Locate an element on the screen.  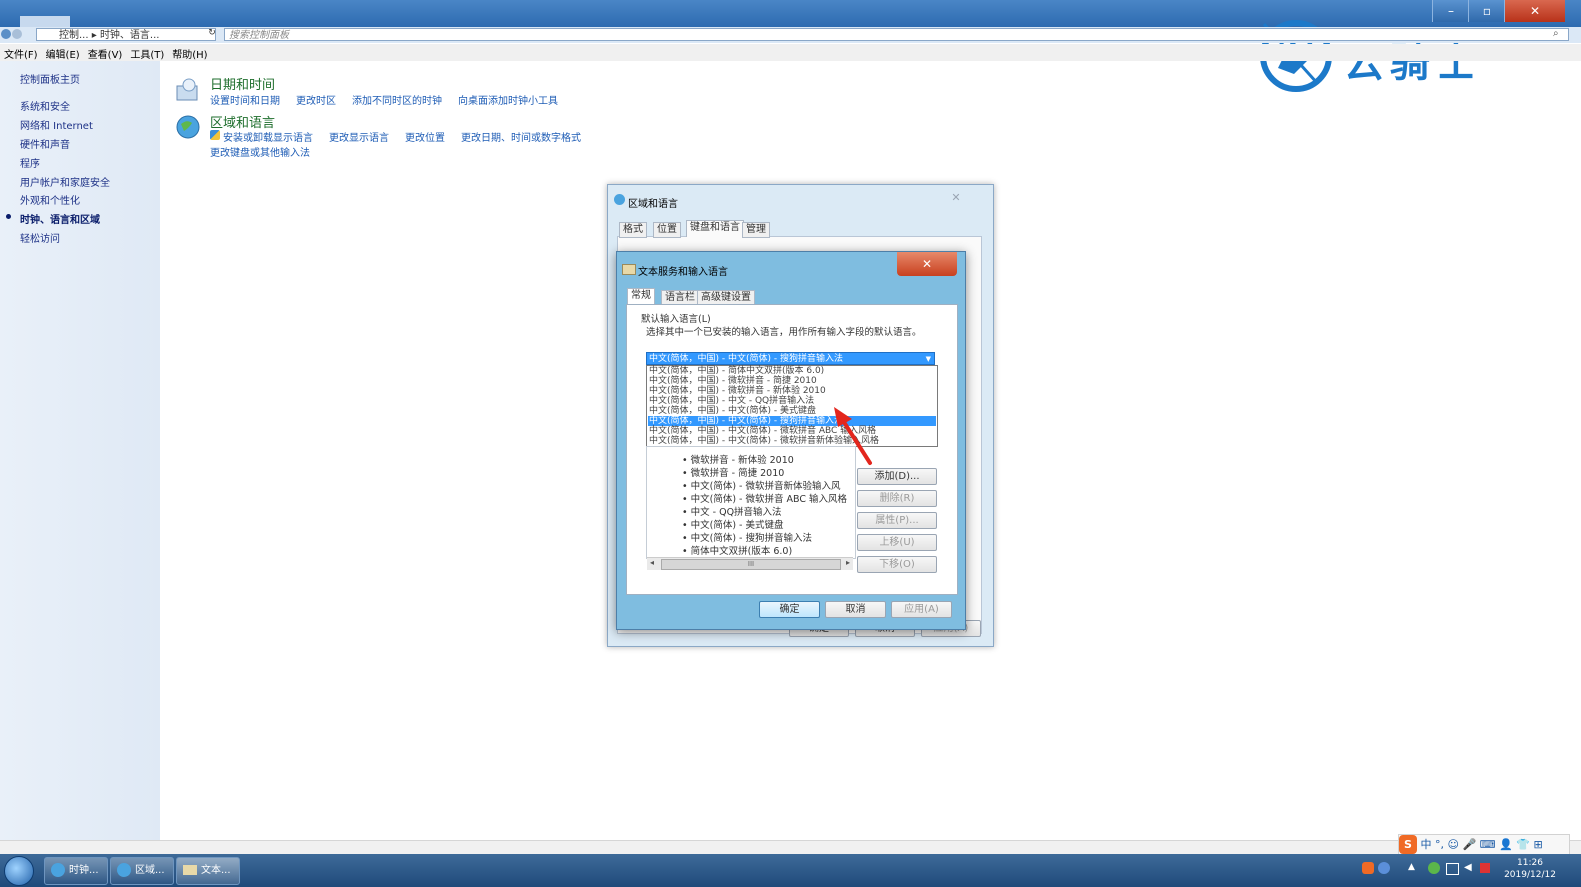
region-tab-location: 位置 is located at coordinates (667, 230).